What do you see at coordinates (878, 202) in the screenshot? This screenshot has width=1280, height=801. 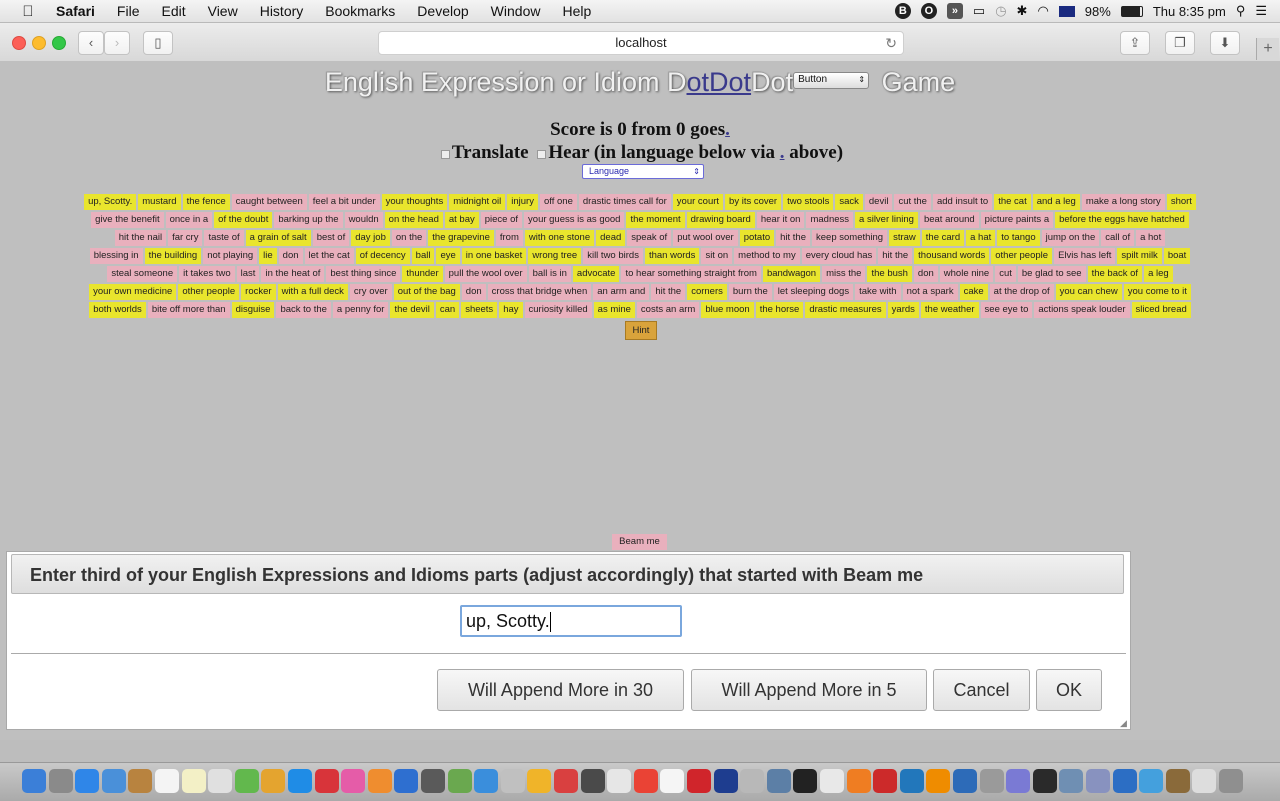 I see `idiom-tile: devil` at bounding box center [878, 202].